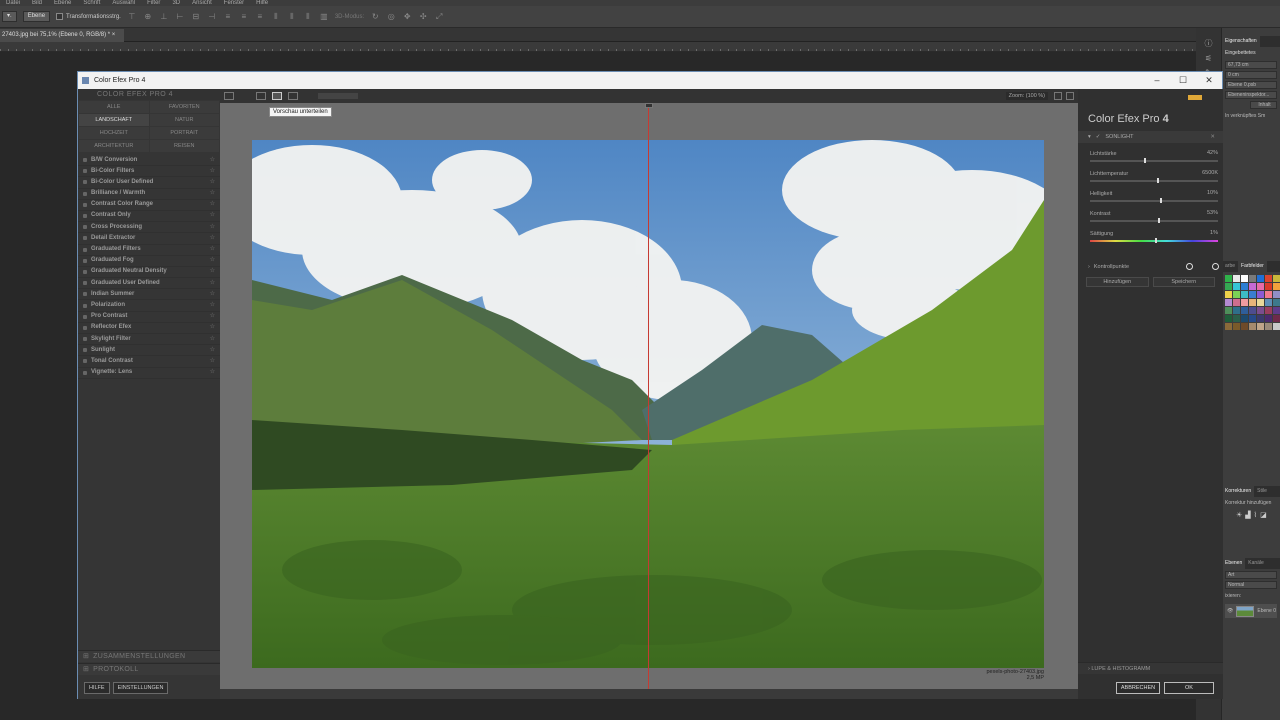  Describe the element at coordinates (149, 172) in the screenshot. I see `filter-list-item: Bi-Color Filters ☆` at that location.